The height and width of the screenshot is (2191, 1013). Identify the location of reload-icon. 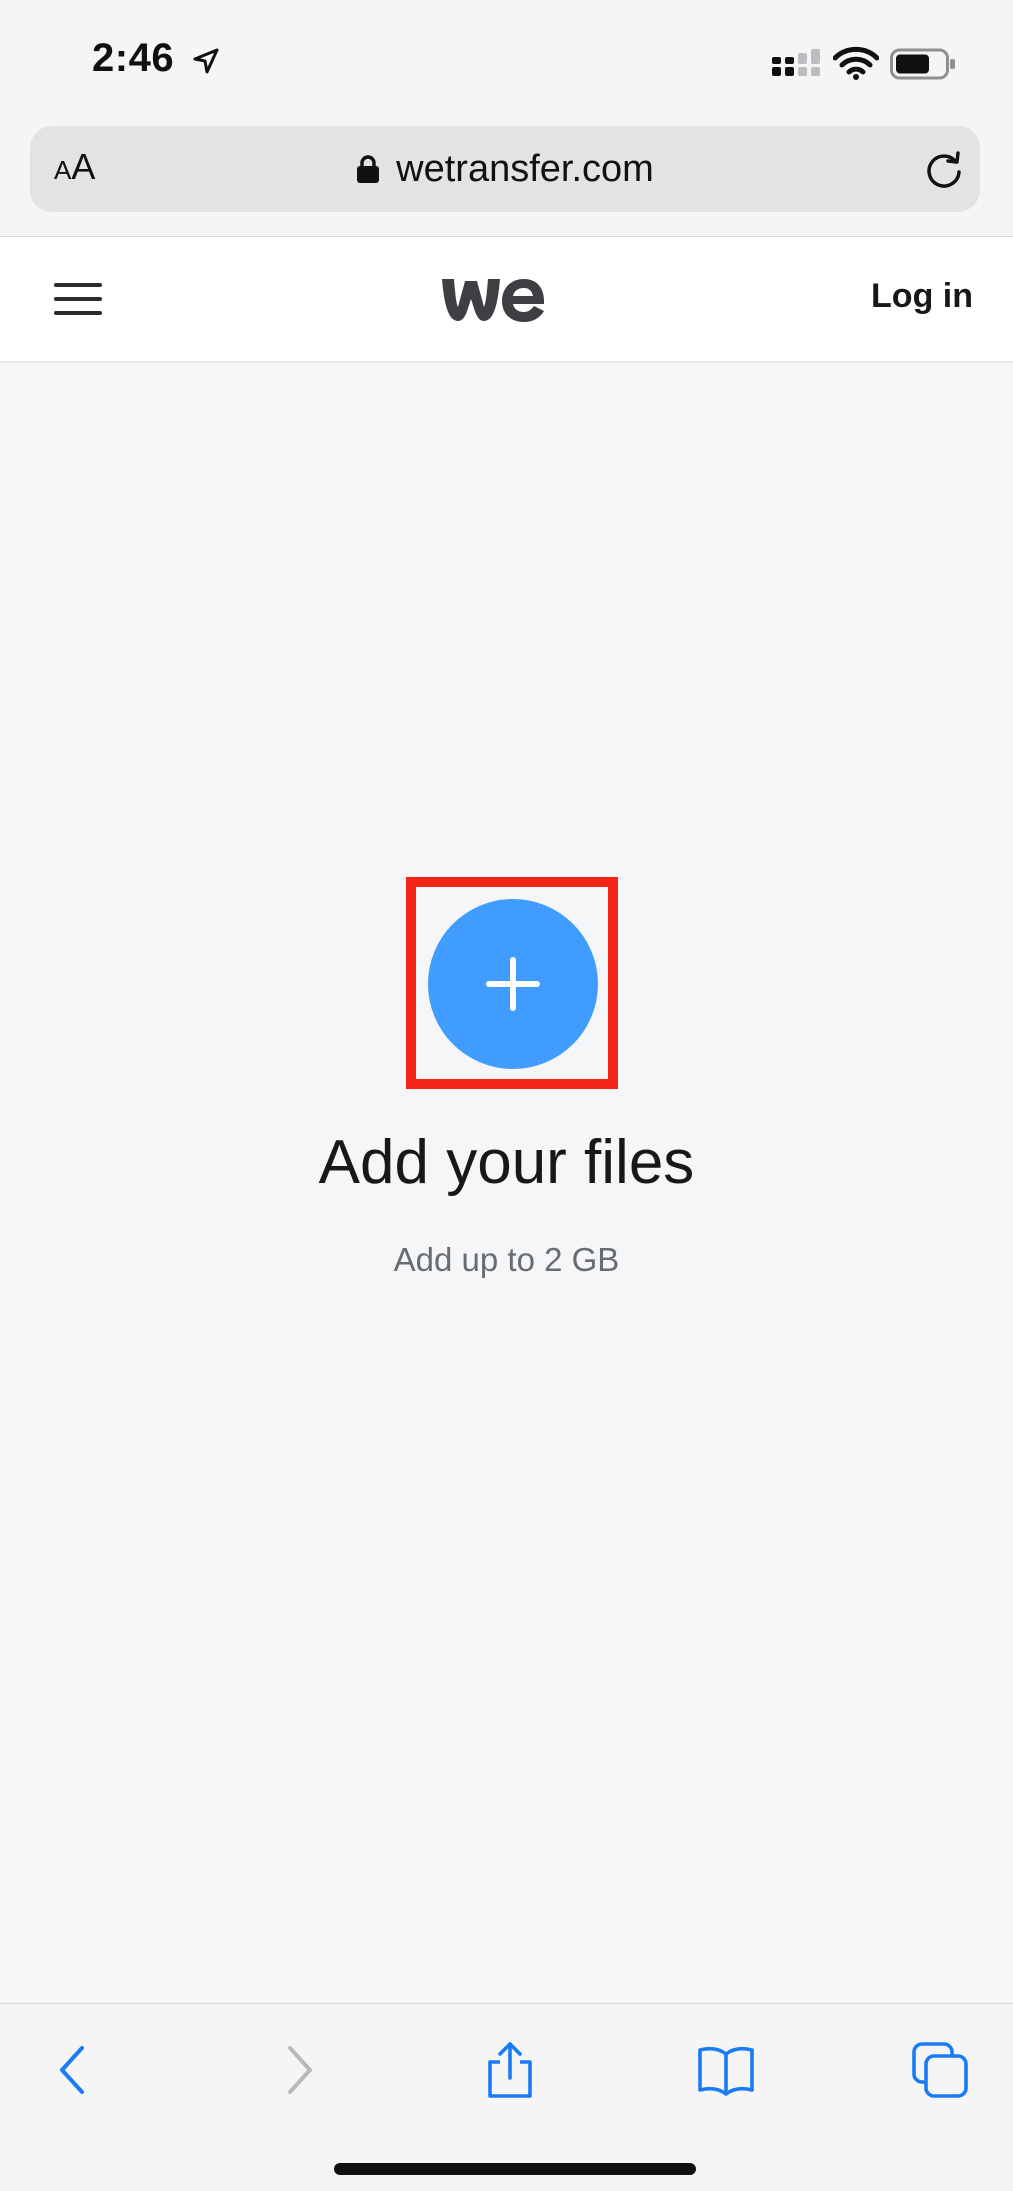
(944, 170).